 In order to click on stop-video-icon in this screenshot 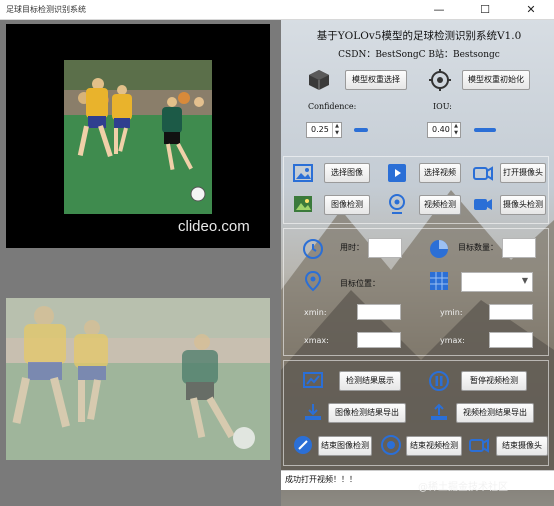, I will do `click(391, 445)`.